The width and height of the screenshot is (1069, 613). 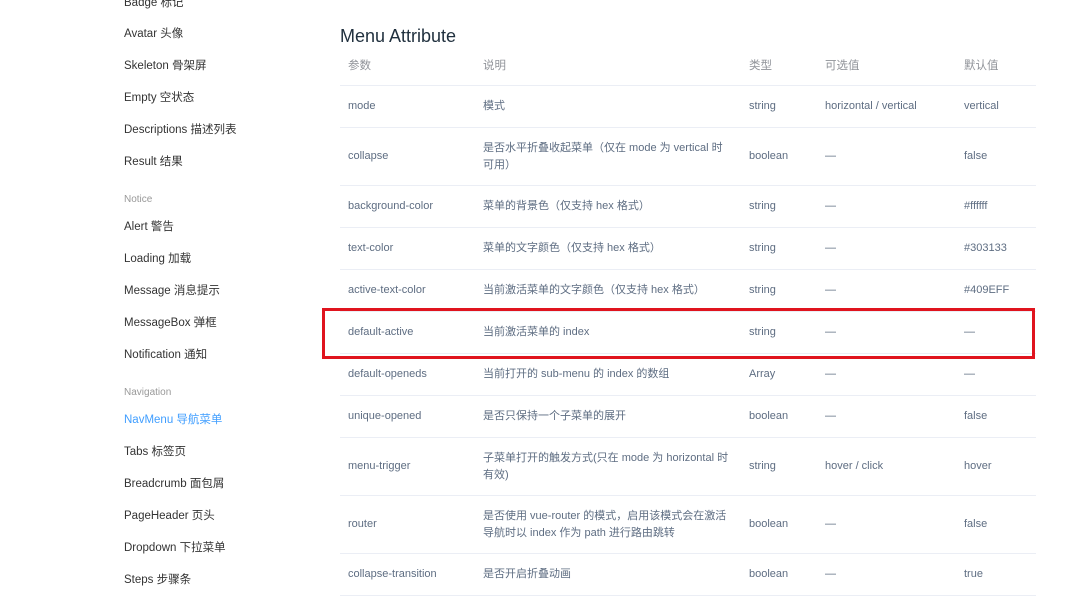 I want to click on cell-default: #303133, so click(x=996, y=248).